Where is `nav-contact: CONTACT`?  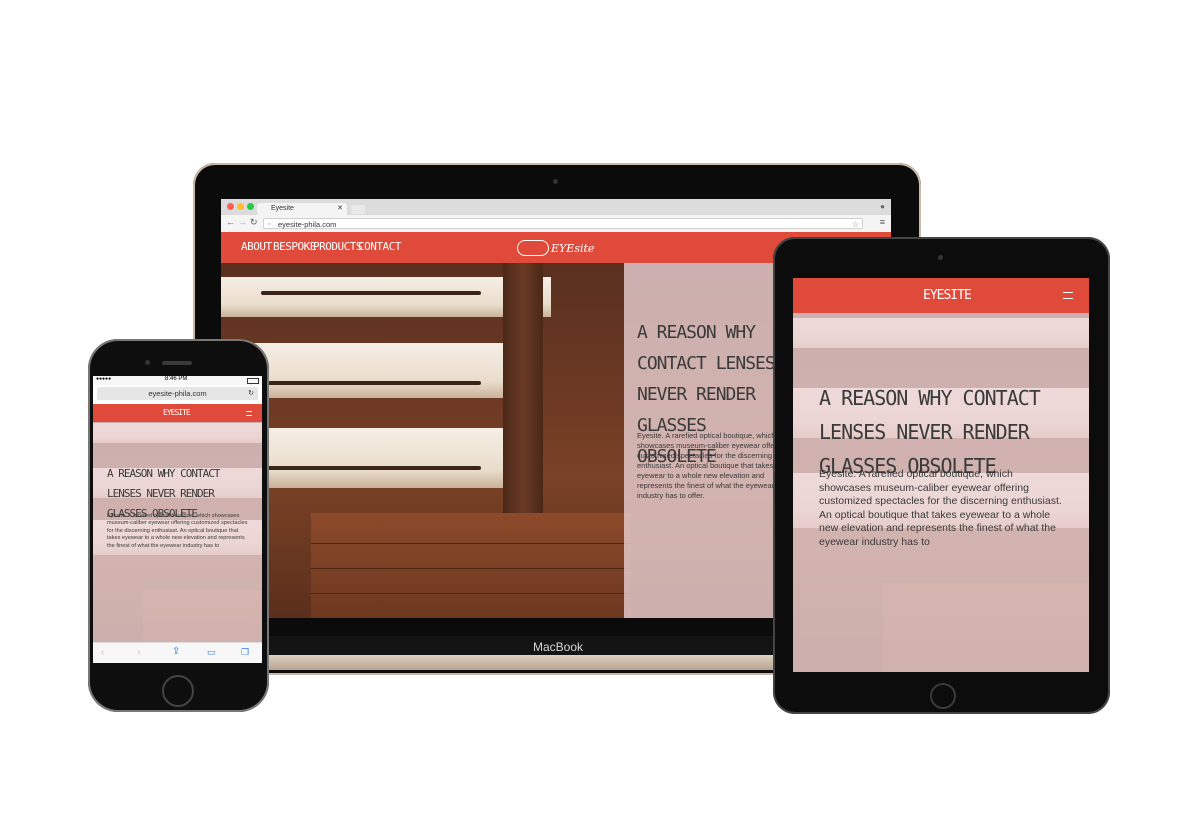
nav-contact: CONTACT is located at coordinates (379, 246).